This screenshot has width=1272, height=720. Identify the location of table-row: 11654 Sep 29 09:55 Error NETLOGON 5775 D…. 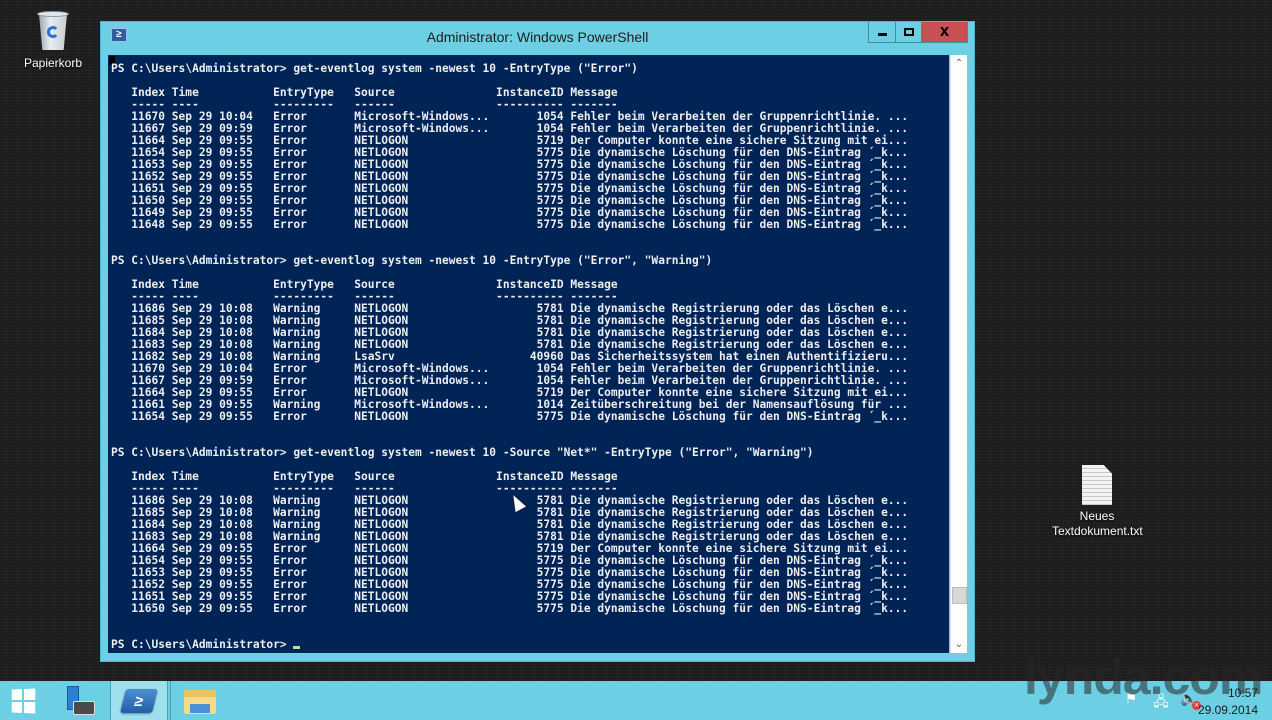
(510, 416).